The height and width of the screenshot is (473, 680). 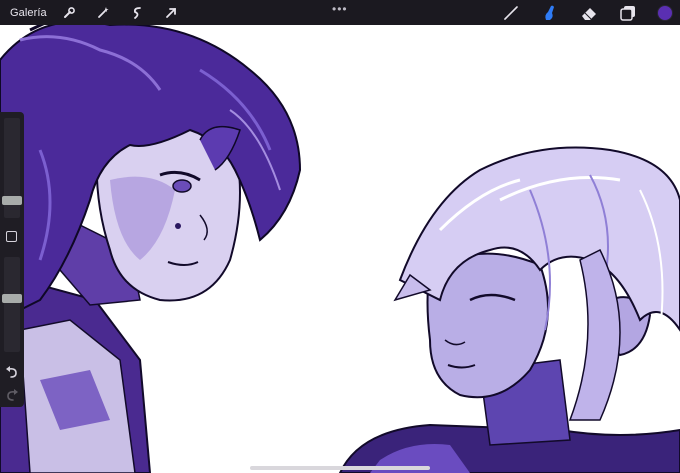 What do you see at coordinates (171, 13) in the screenshot?
I see `transform-arrow-icon` at bounding box center [171, 13].